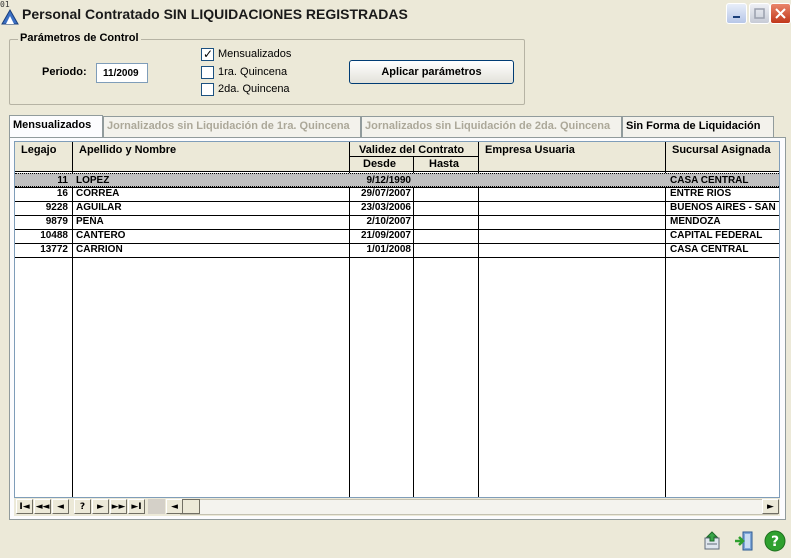  What do you see at coordinates (382, 164) in the screenshot?
I see `col-desde: Desde` at bounding box center [382, 164].